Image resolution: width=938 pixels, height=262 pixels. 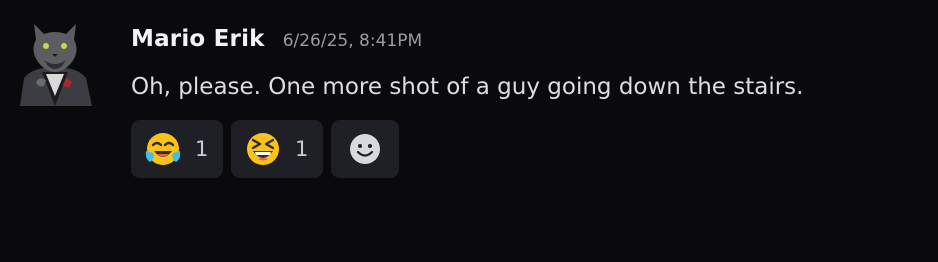 I want to click on avatar, so click(x=55, y=64).